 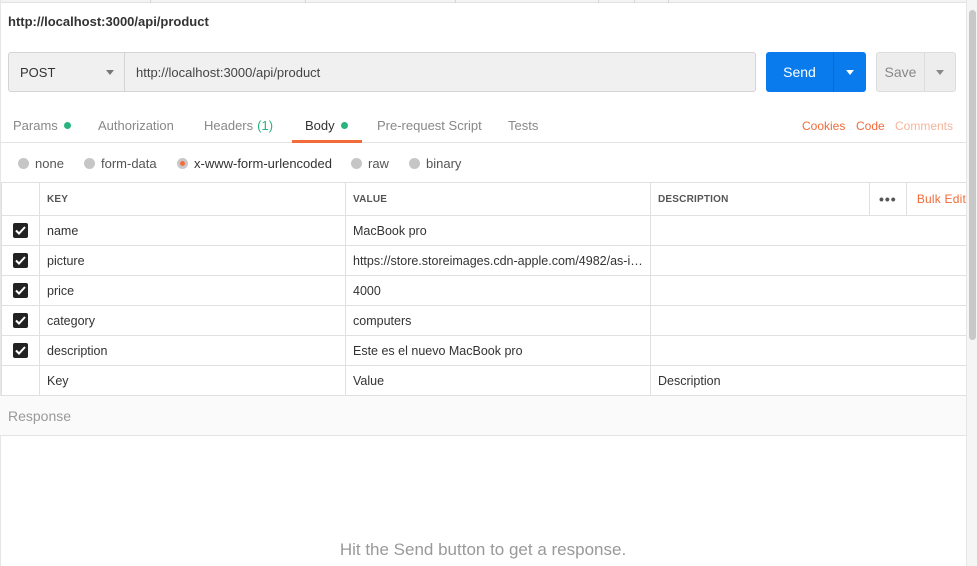 I want to click on tab-label: Body, so click(x=320, y=125).